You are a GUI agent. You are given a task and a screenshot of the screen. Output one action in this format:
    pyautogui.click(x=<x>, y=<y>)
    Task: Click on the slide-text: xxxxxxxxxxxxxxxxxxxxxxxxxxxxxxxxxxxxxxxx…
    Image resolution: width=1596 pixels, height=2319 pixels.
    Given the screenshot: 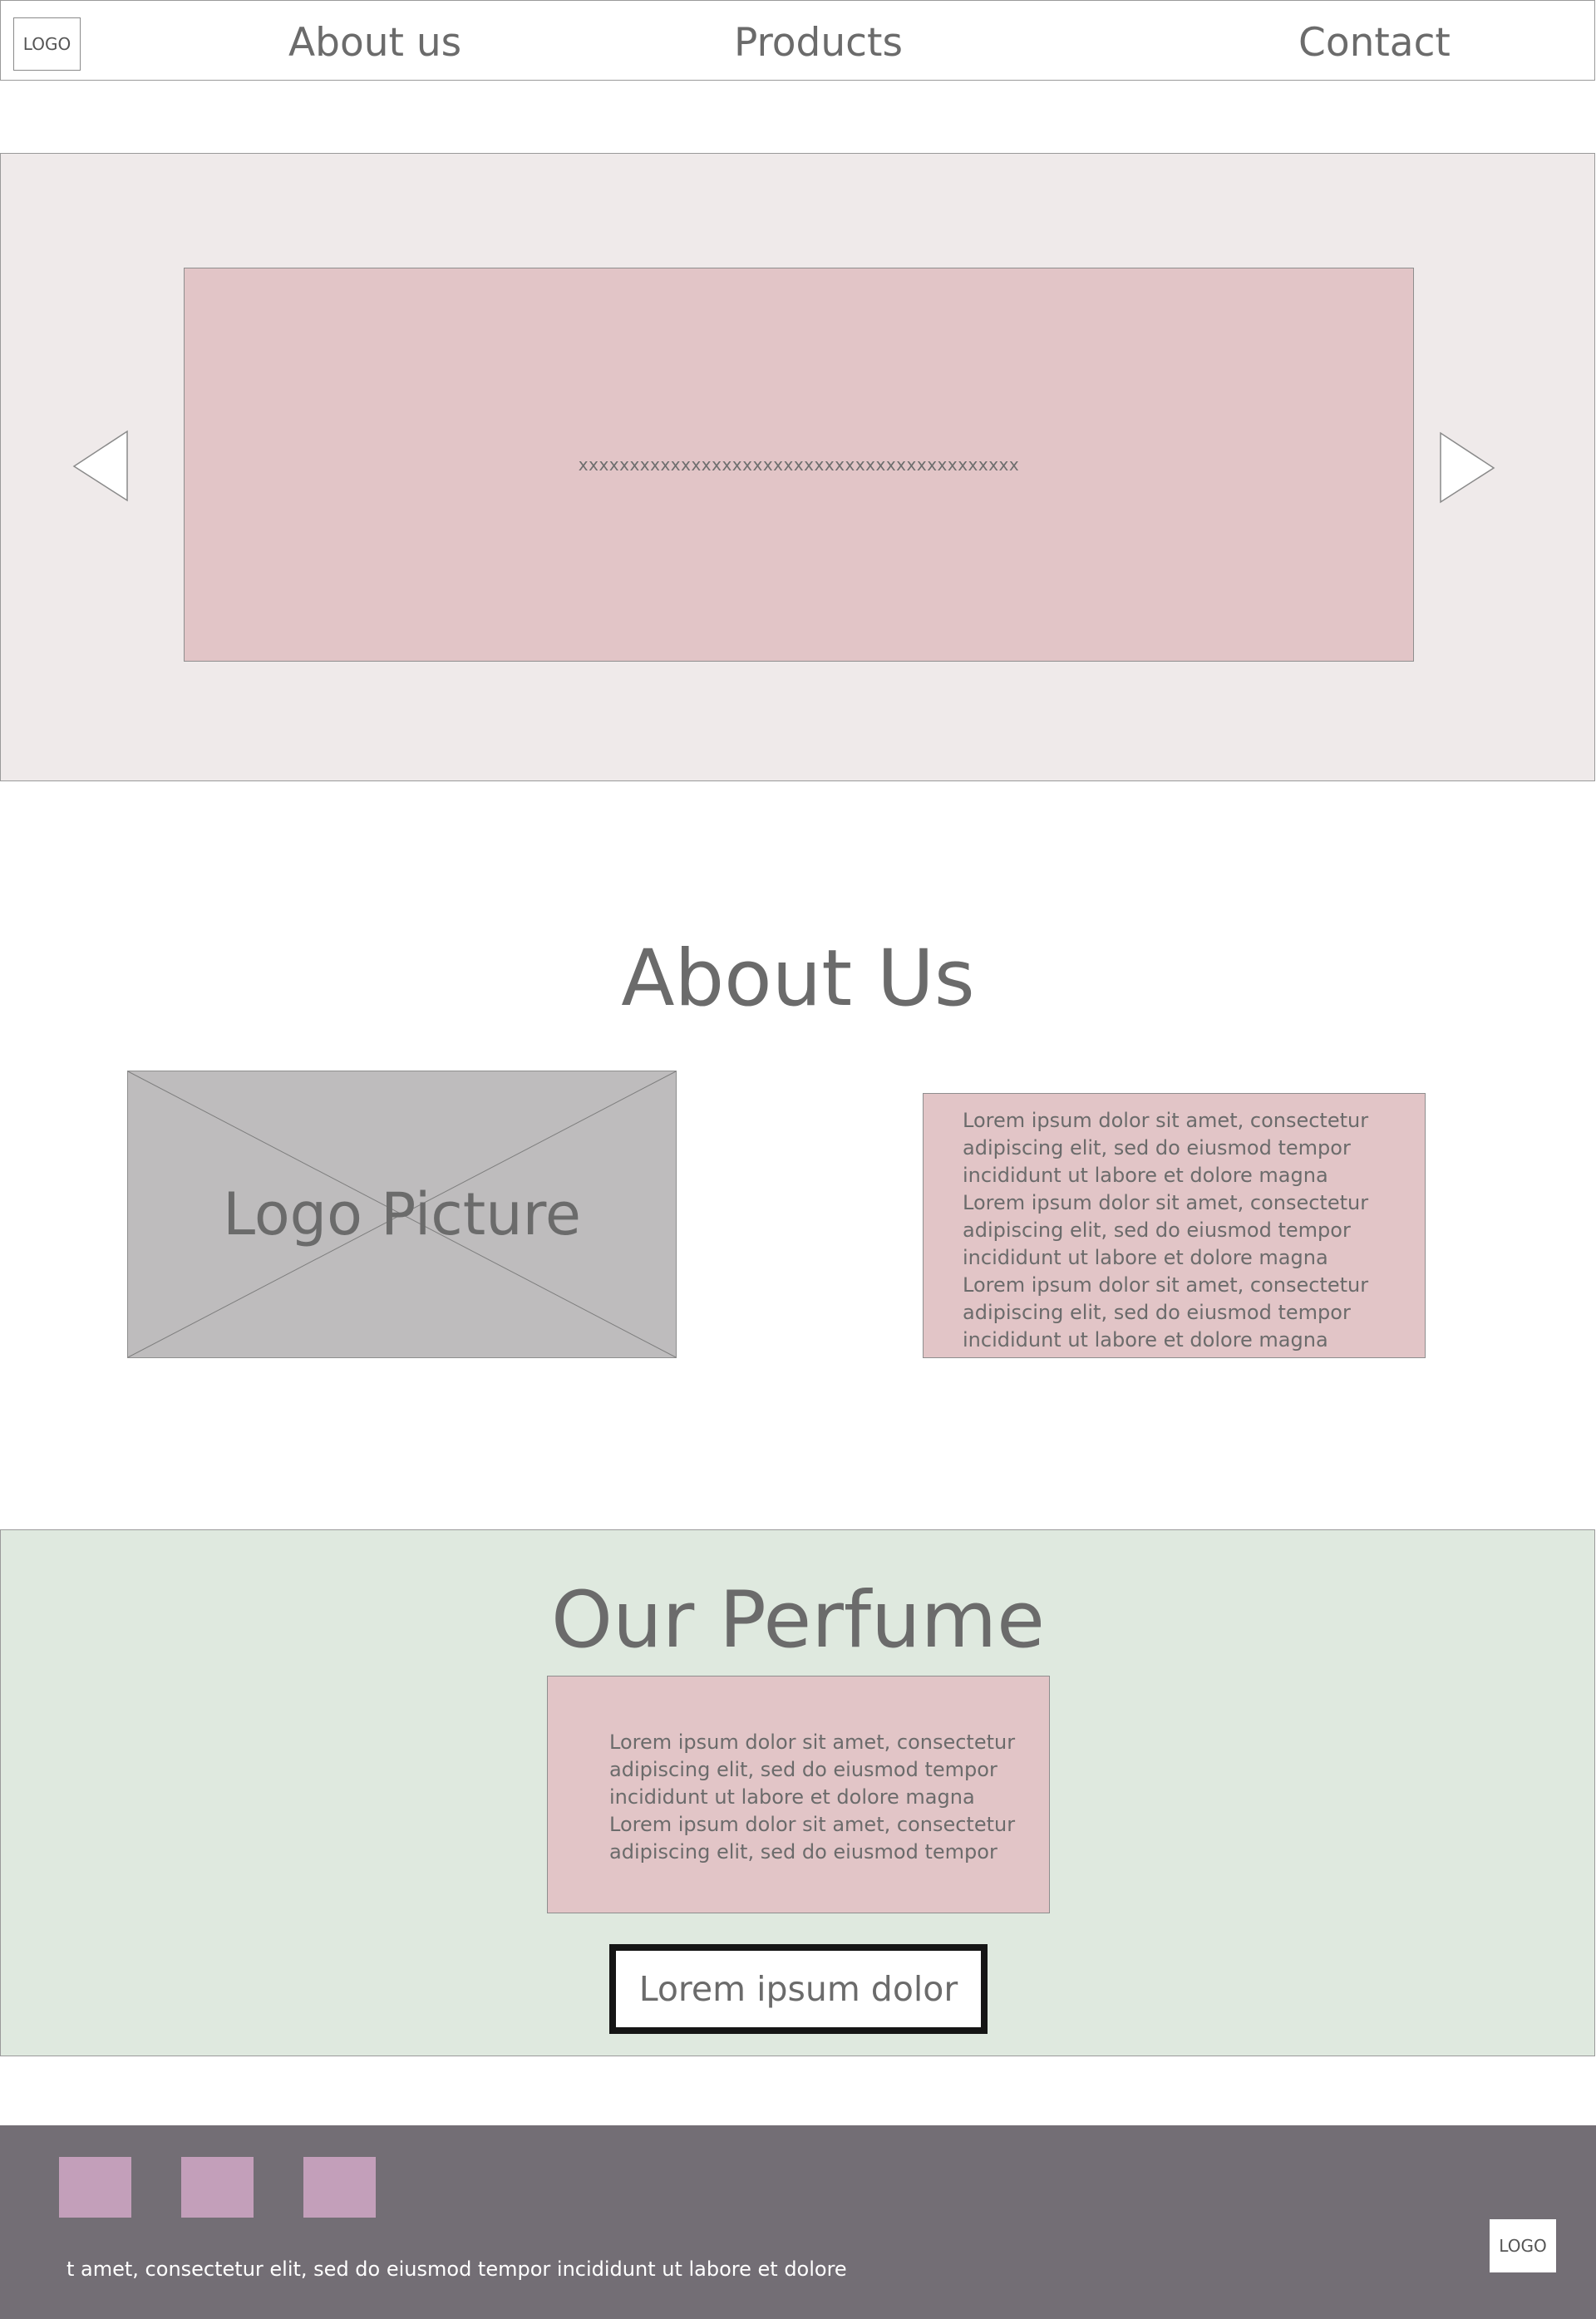 What is the action you would take?
    pyautogui.click(x=799, y=465)
    